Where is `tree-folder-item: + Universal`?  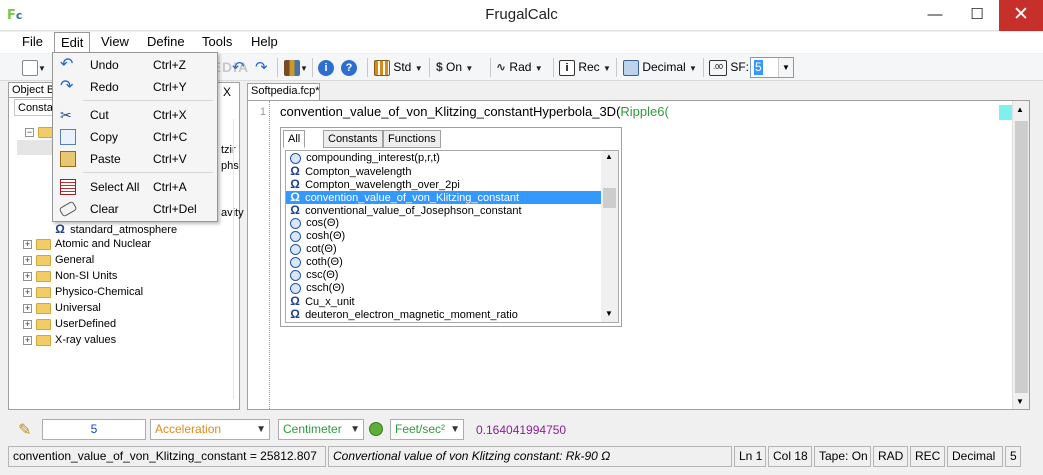 tree-folder-item: + Universal is located at coordinates (87, 308).